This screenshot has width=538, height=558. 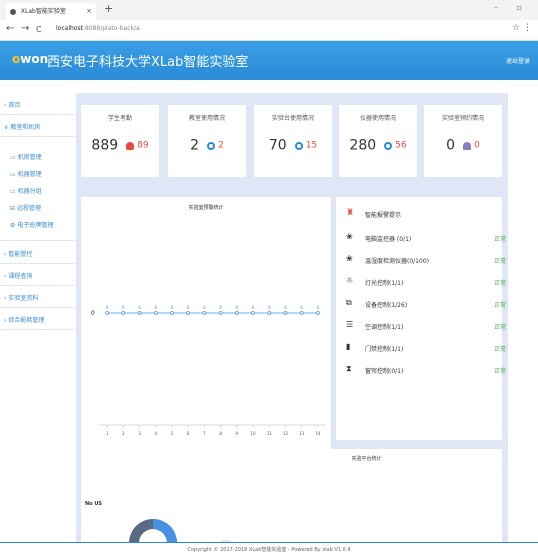 What do you see at coordinates (39, 29) in the screenshot?
I see `reload-button: C` at bounding box center [39, 29].